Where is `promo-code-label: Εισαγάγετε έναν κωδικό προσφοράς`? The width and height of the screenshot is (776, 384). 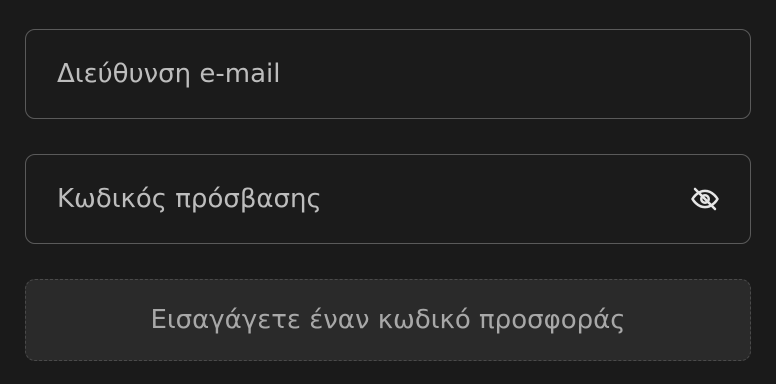
promo-code-label: Εισαγάγετε έναν κωδικό προσφοράς is located at coordinates (388, 320).